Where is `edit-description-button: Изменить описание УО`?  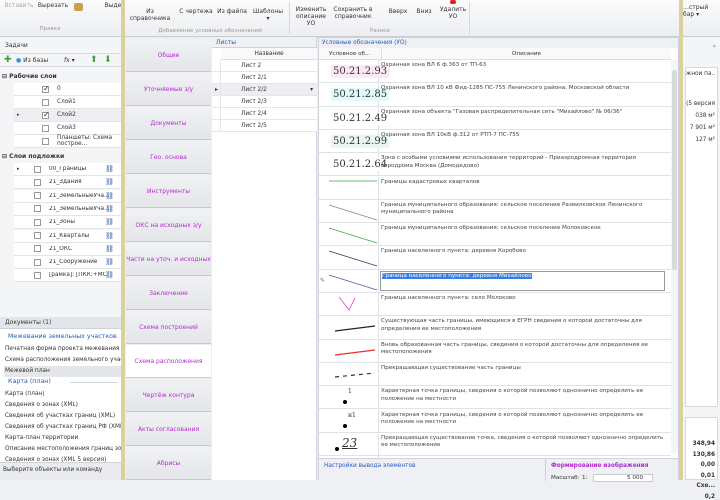 edit-description-button: Изменить описание УО is located at coordinates (311, 16).